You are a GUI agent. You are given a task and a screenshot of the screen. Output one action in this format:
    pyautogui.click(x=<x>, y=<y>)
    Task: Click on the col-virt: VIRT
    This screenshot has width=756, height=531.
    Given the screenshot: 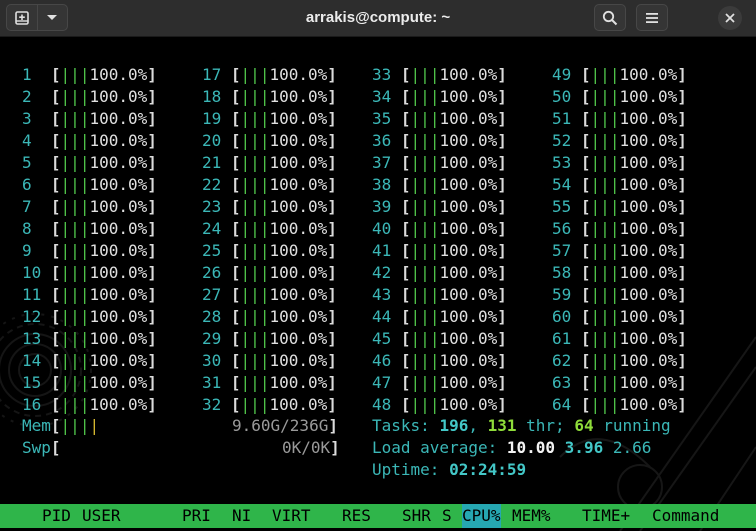 What is the action you would take?
    pyautogui.click(x=291, y=516)
    